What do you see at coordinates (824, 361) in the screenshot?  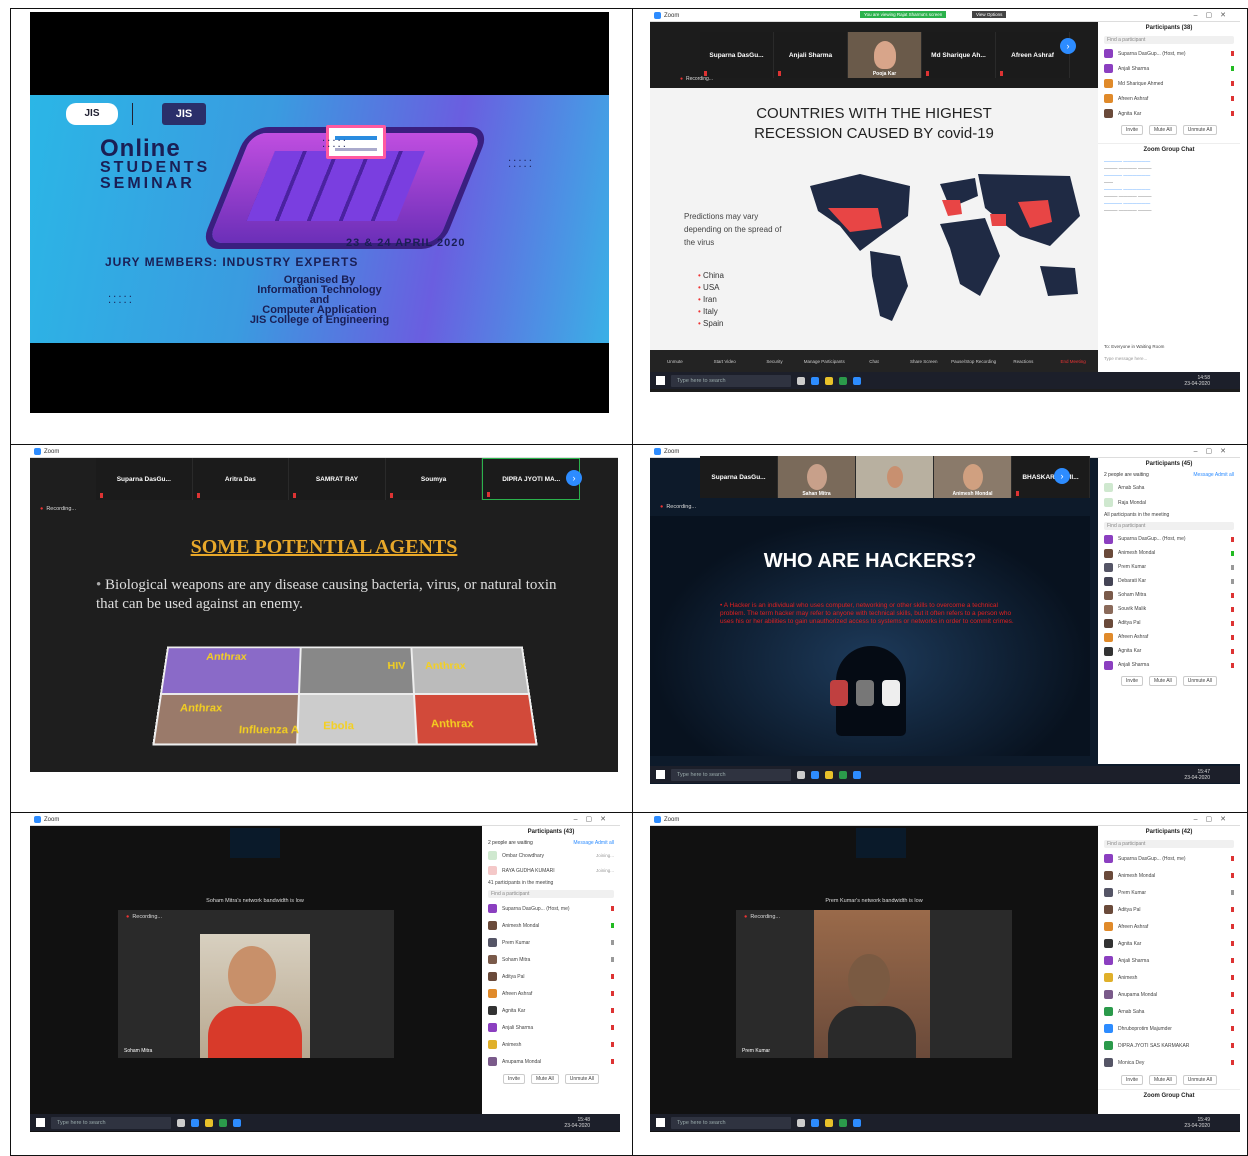 I see `manage-participants-button: Manage Participants` at bounding box center [824, 361].